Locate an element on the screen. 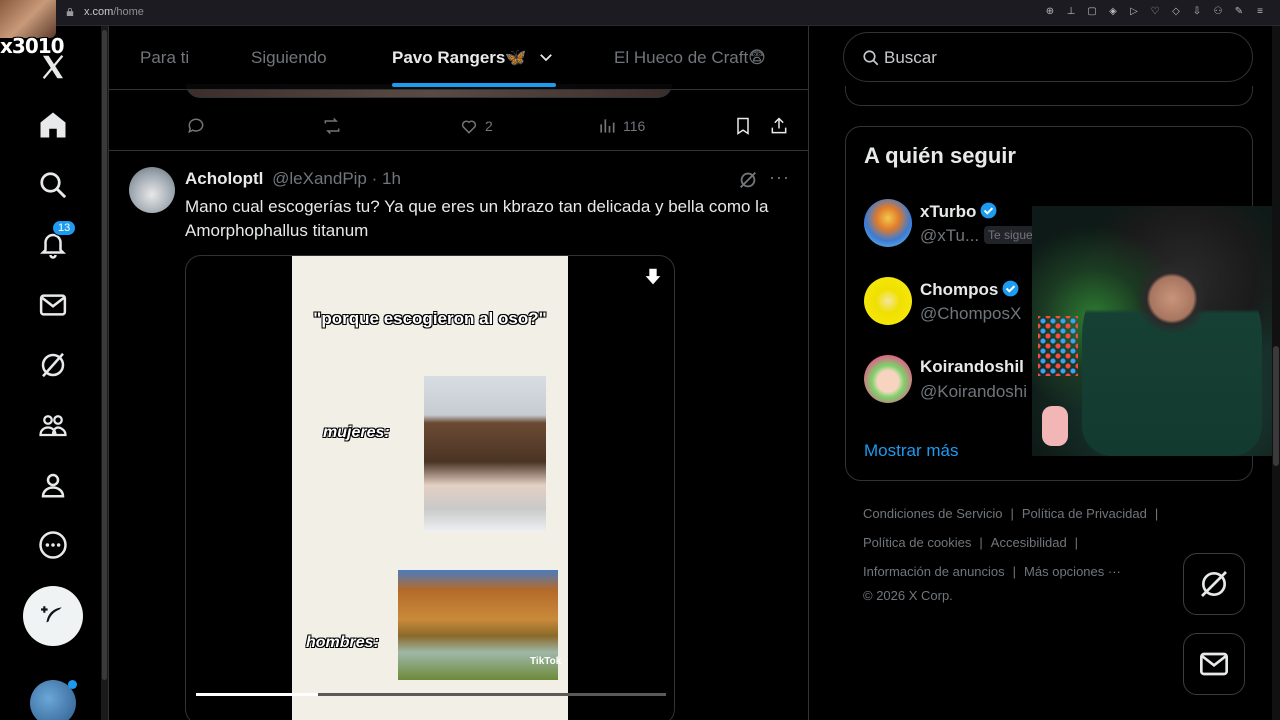  feather-plus-icon is located at coordinates (51, 614).